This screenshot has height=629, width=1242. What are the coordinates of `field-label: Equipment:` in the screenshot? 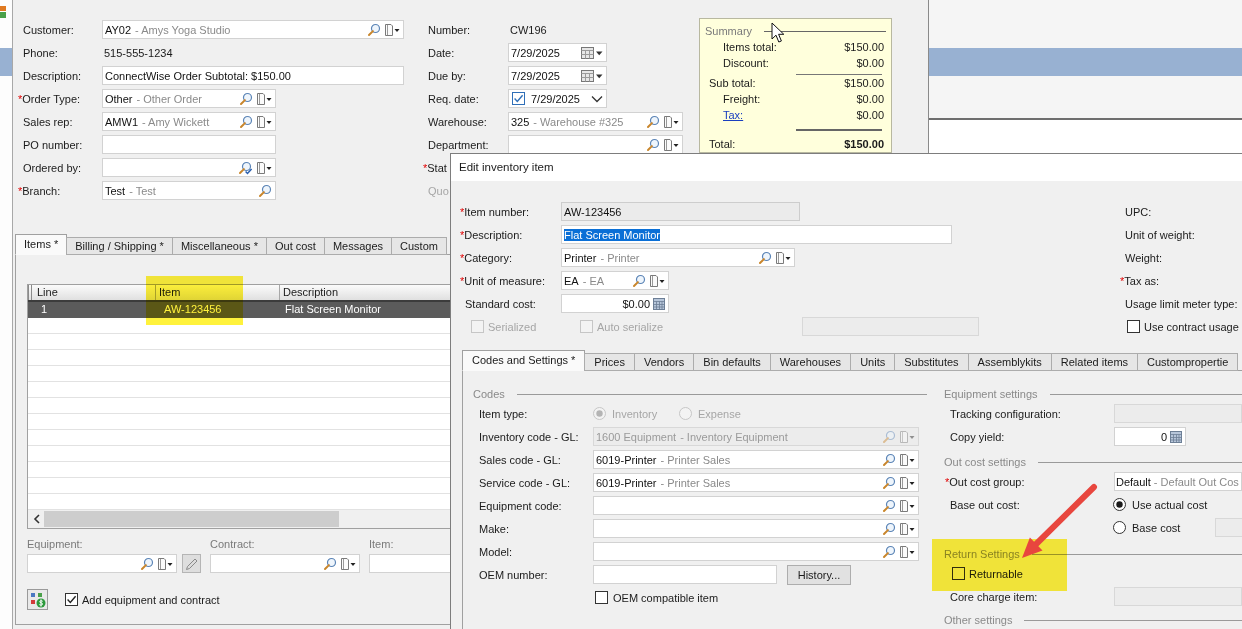 It's located at (55, 544).